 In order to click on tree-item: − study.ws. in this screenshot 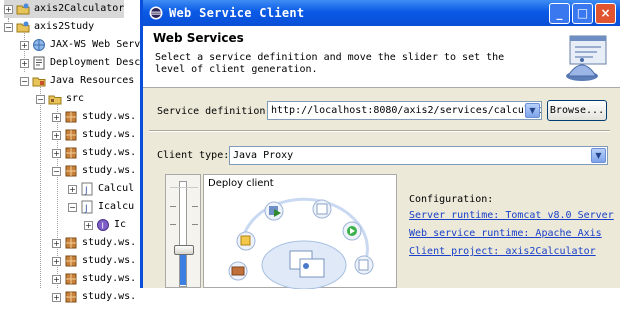, I will do `click(94, 171)`.